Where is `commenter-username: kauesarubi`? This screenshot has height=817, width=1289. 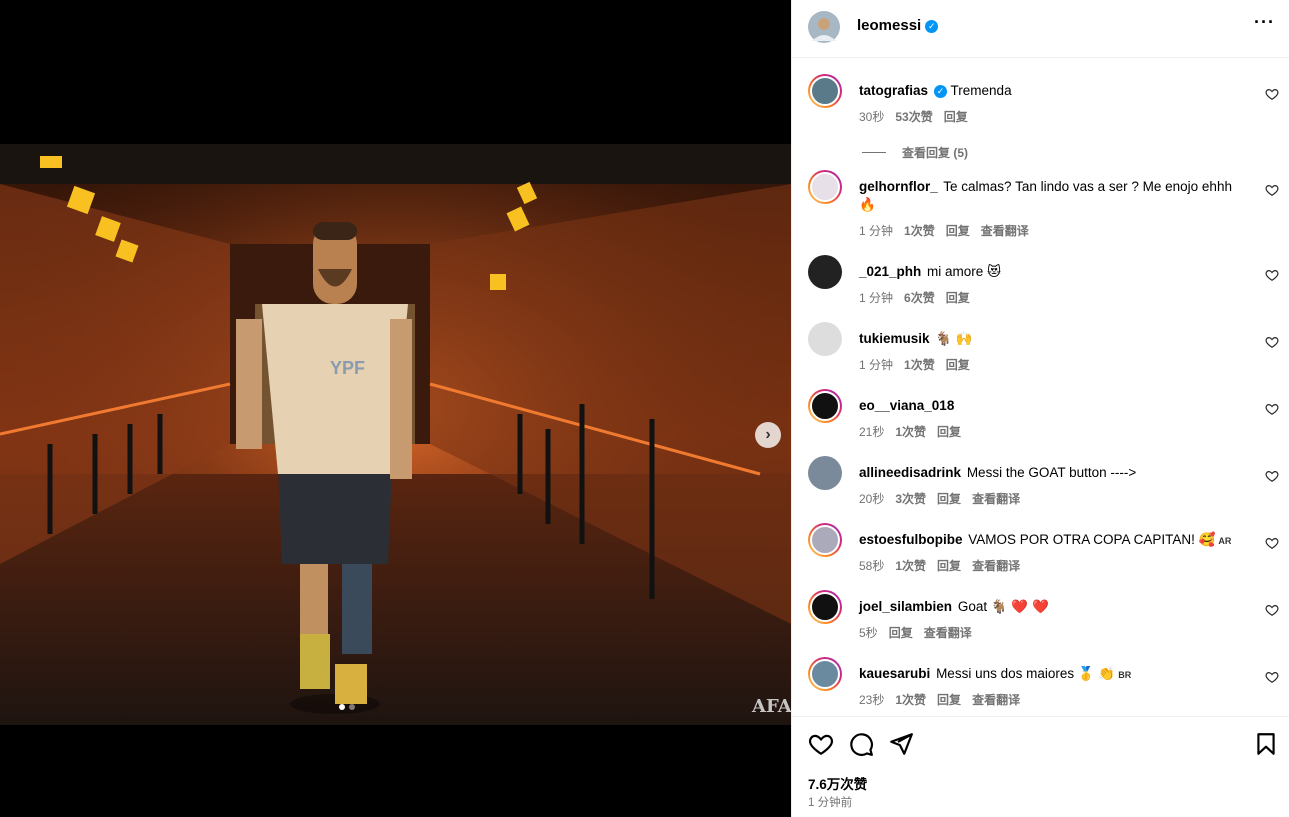
commenter-username: kauesarubi is located at coordinates (894, 673).